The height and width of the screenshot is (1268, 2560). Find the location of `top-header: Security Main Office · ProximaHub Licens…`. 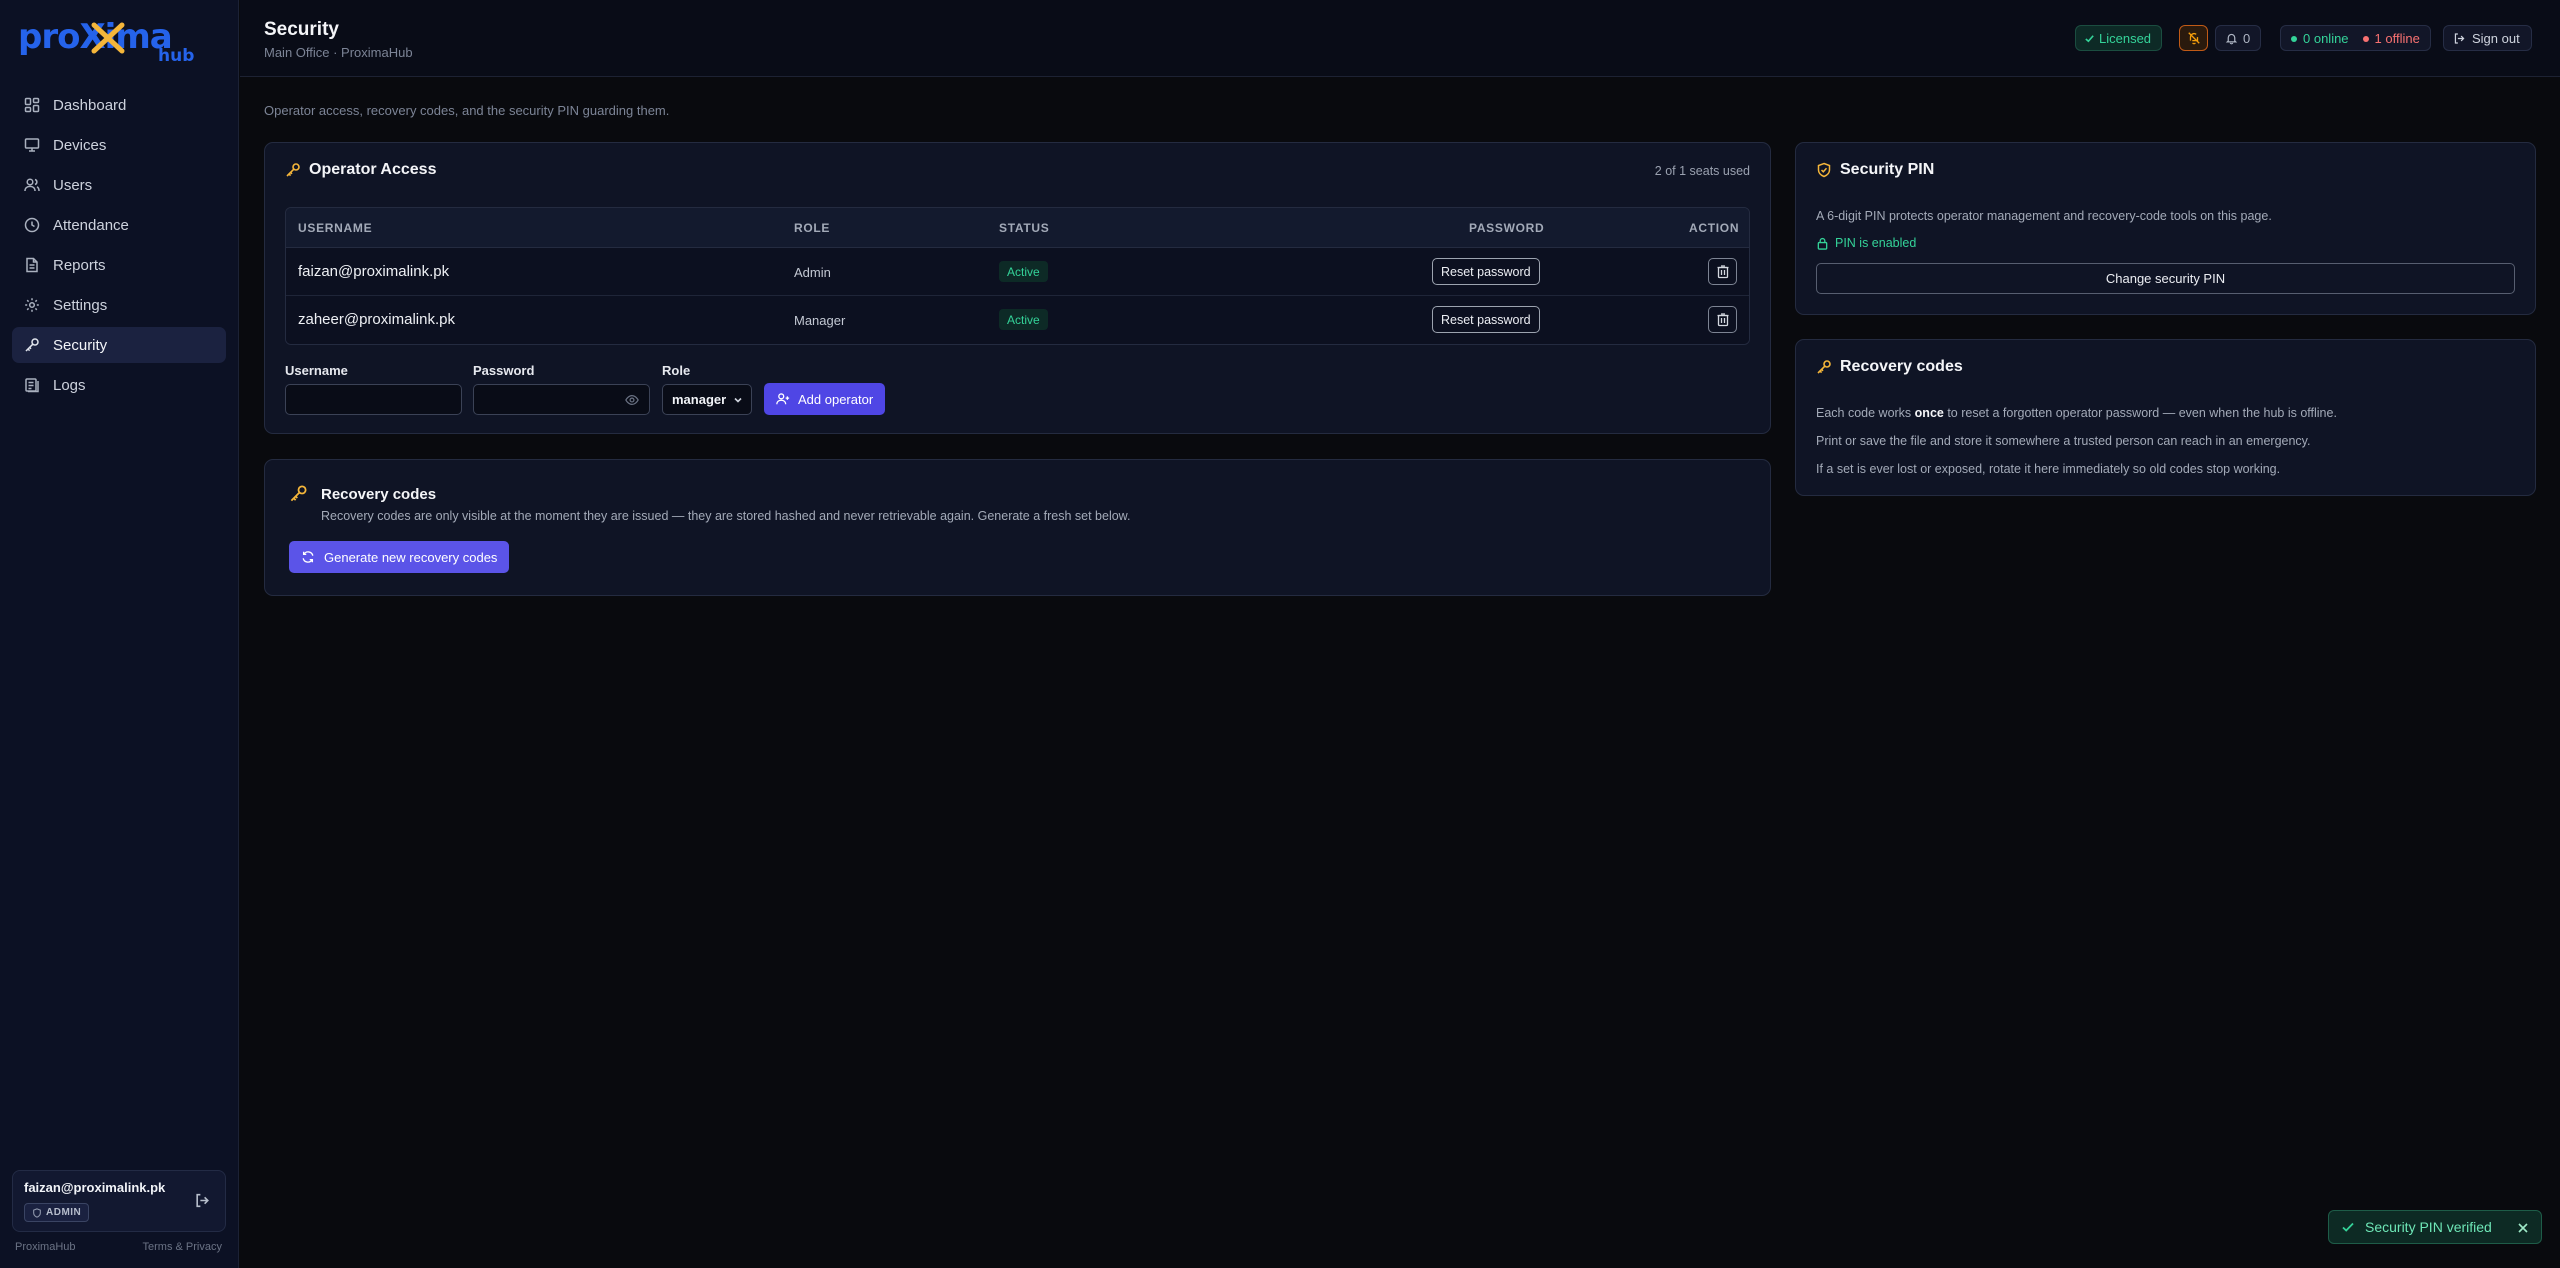

top-header: Security Main Office · ProximaHub Licens… is located at coordinates (1400, 38).